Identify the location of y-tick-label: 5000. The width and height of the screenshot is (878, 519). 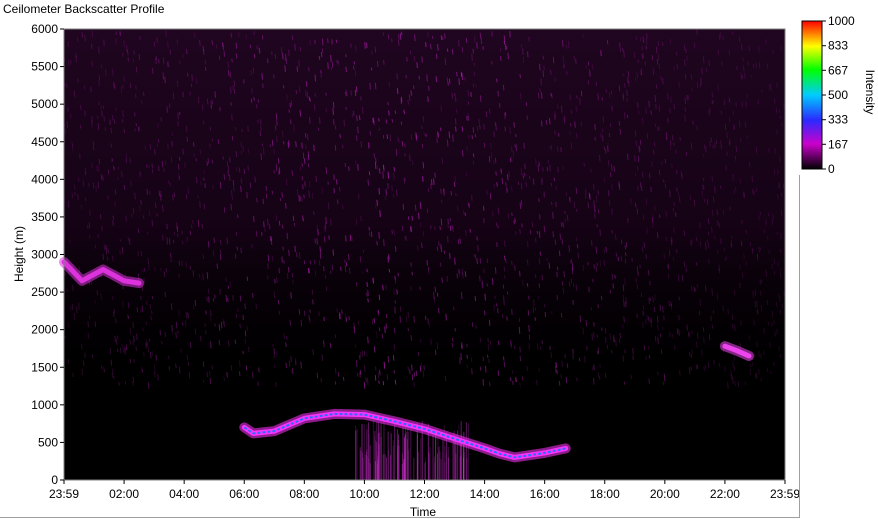
(44, 104).